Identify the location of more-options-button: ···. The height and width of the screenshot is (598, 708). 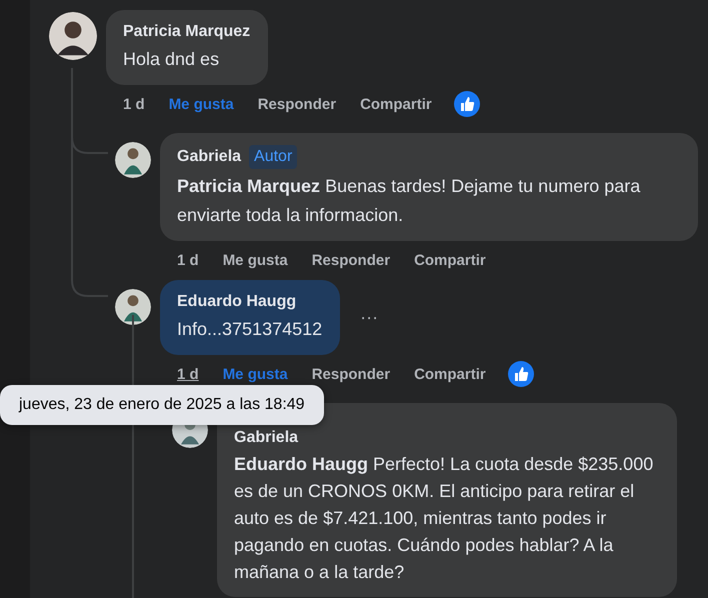
(369, 317).